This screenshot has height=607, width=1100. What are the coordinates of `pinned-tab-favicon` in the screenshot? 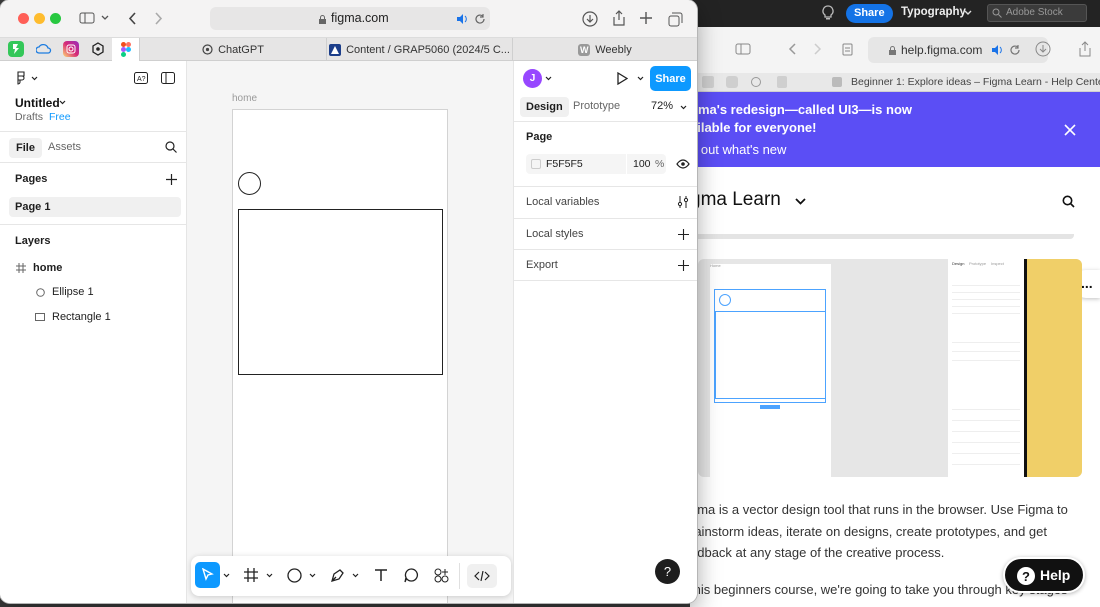 It's located at (708, 82).